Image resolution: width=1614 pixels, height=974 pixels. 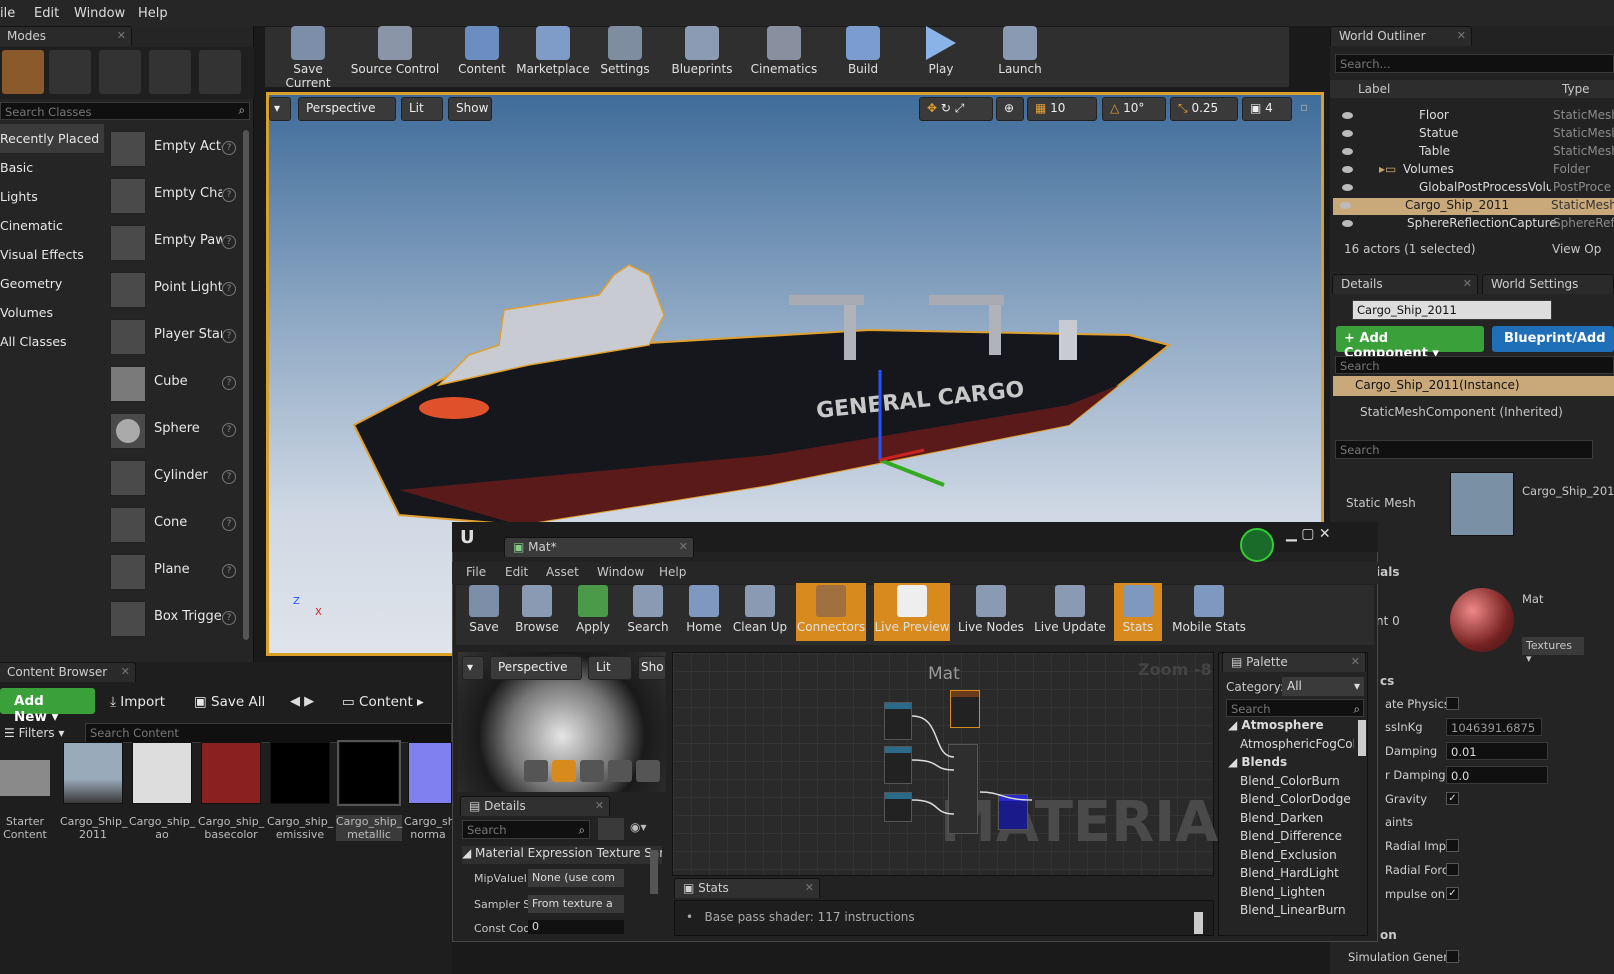 What do you see at coordinates (1290, 764) in the screenshot?
I see `palette-category-blends: ◢ Blends` at bounding box center [1290, 764].